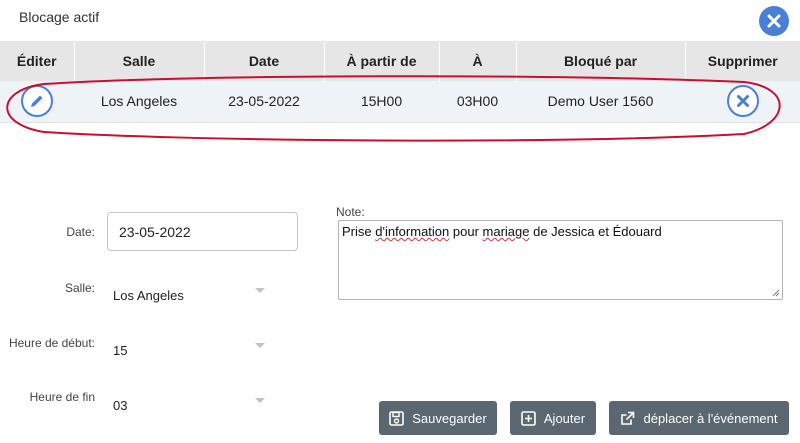 This screenshot has width=800, height=443. I want to click on save-button-label: Sauvegarder, so click(449, 418).